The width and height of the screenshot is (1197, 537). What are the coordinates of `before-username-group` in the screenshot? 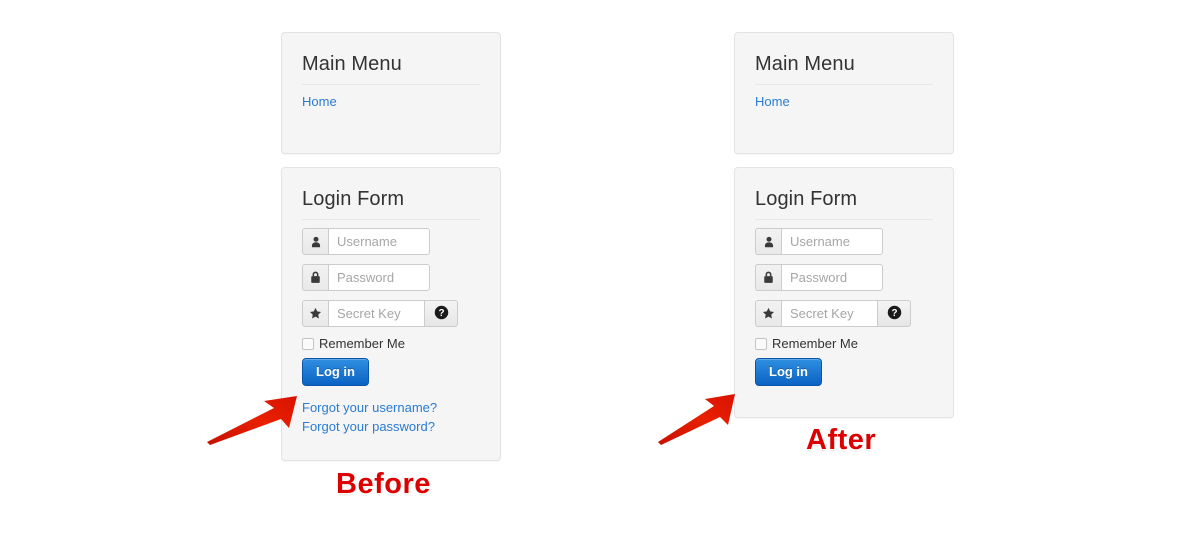 It's located at (391, 241).